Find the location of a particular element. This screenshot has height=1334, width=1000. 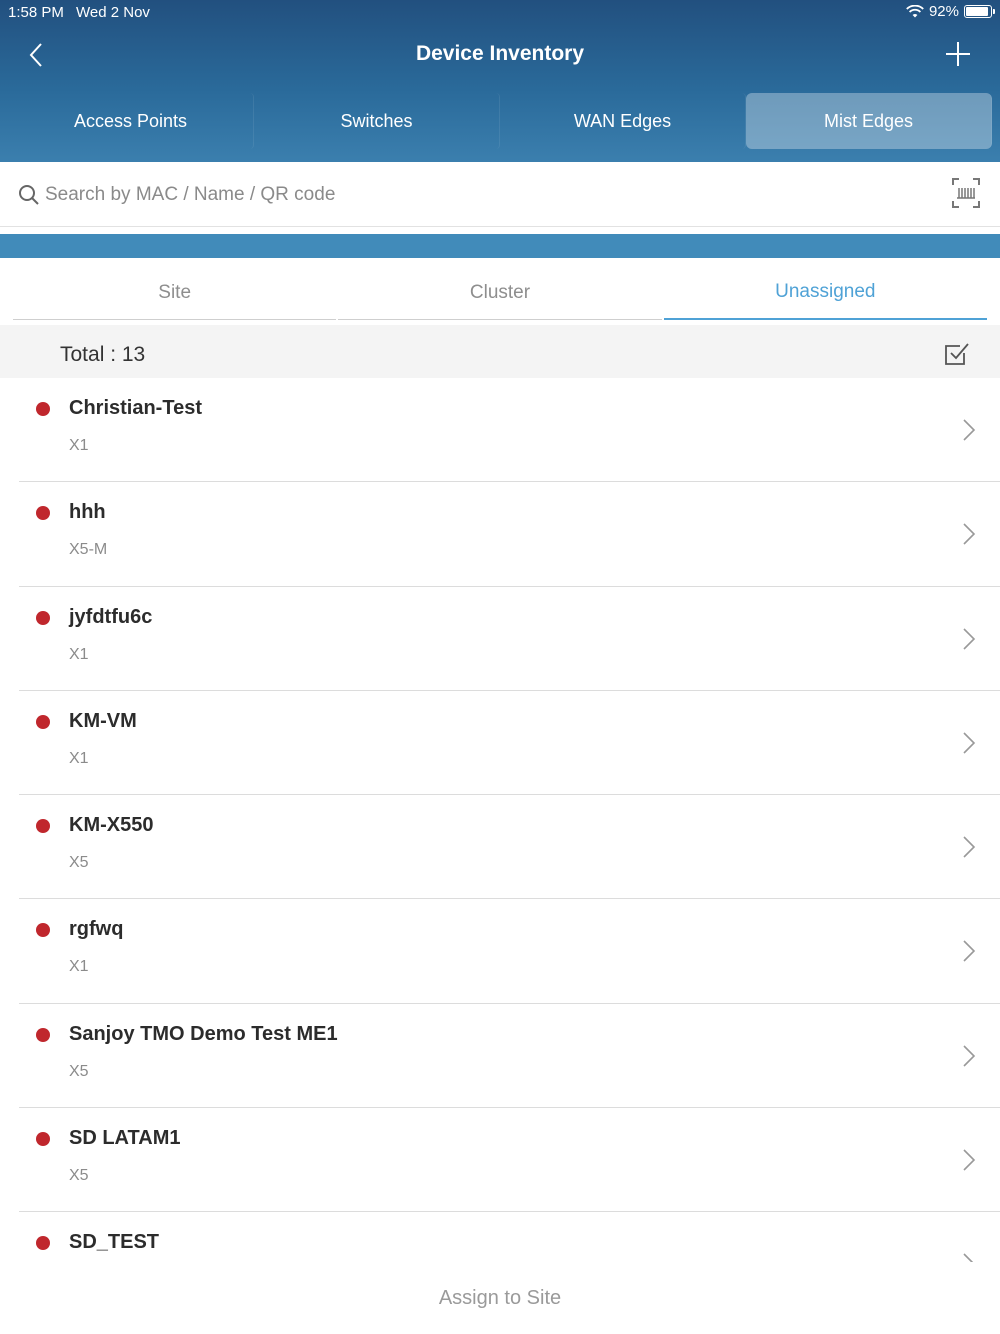

total-count: Total : 13 is located at coordinates (103, 354).